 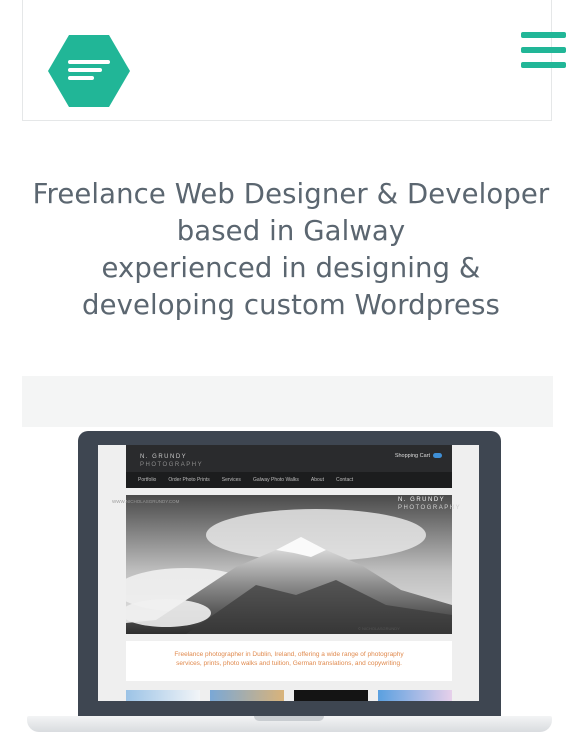 I want to click on site-url-watermark: WWW.NICHOLASGRUNDY.COM, so click(x=146, y=501).